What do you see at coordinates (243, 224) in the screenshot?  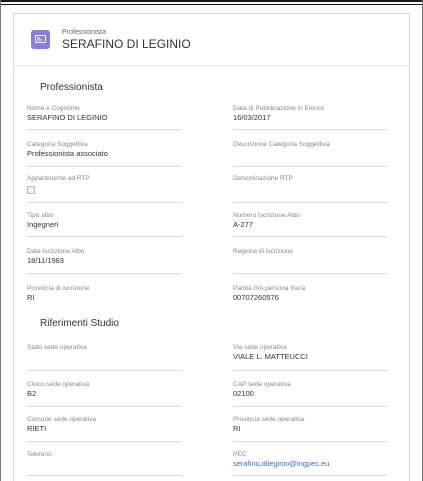 I see `field-value: A-277` at bounding box center [243, 224].